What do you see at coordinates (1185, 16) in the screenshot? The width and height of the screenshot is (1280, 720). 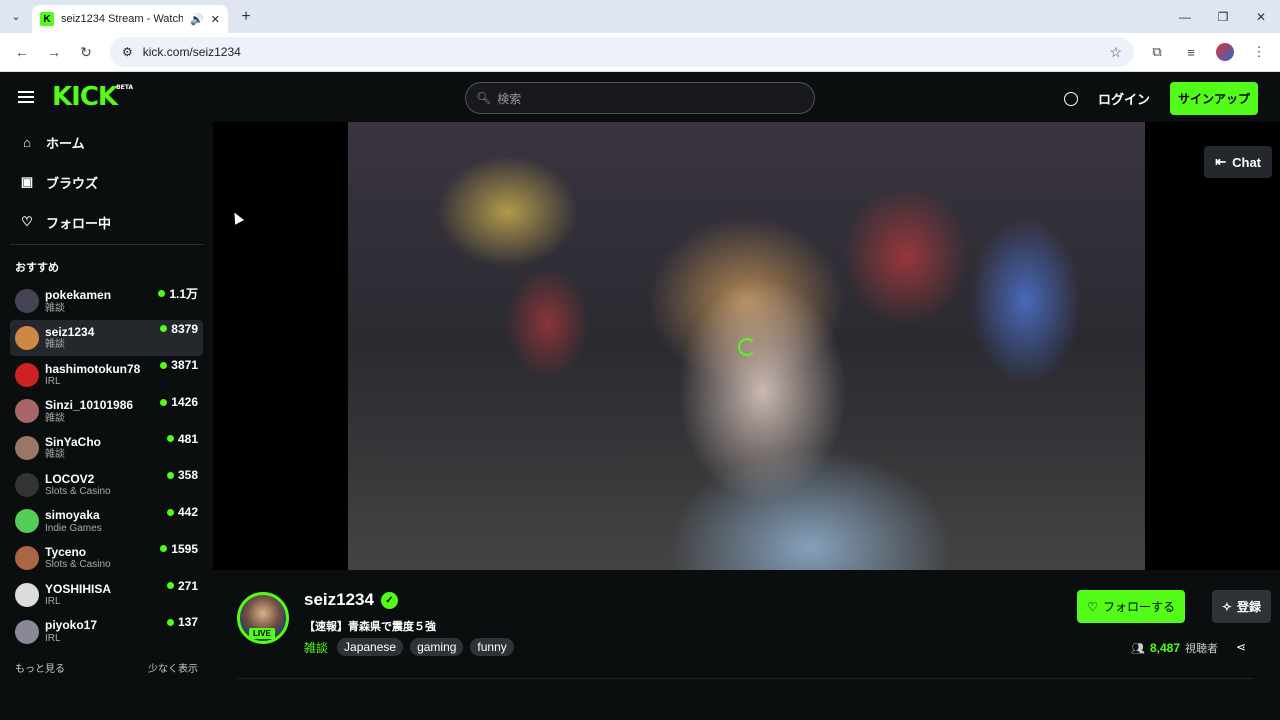 I see `minimize-icon: —` at bounding box center [1185, 16].